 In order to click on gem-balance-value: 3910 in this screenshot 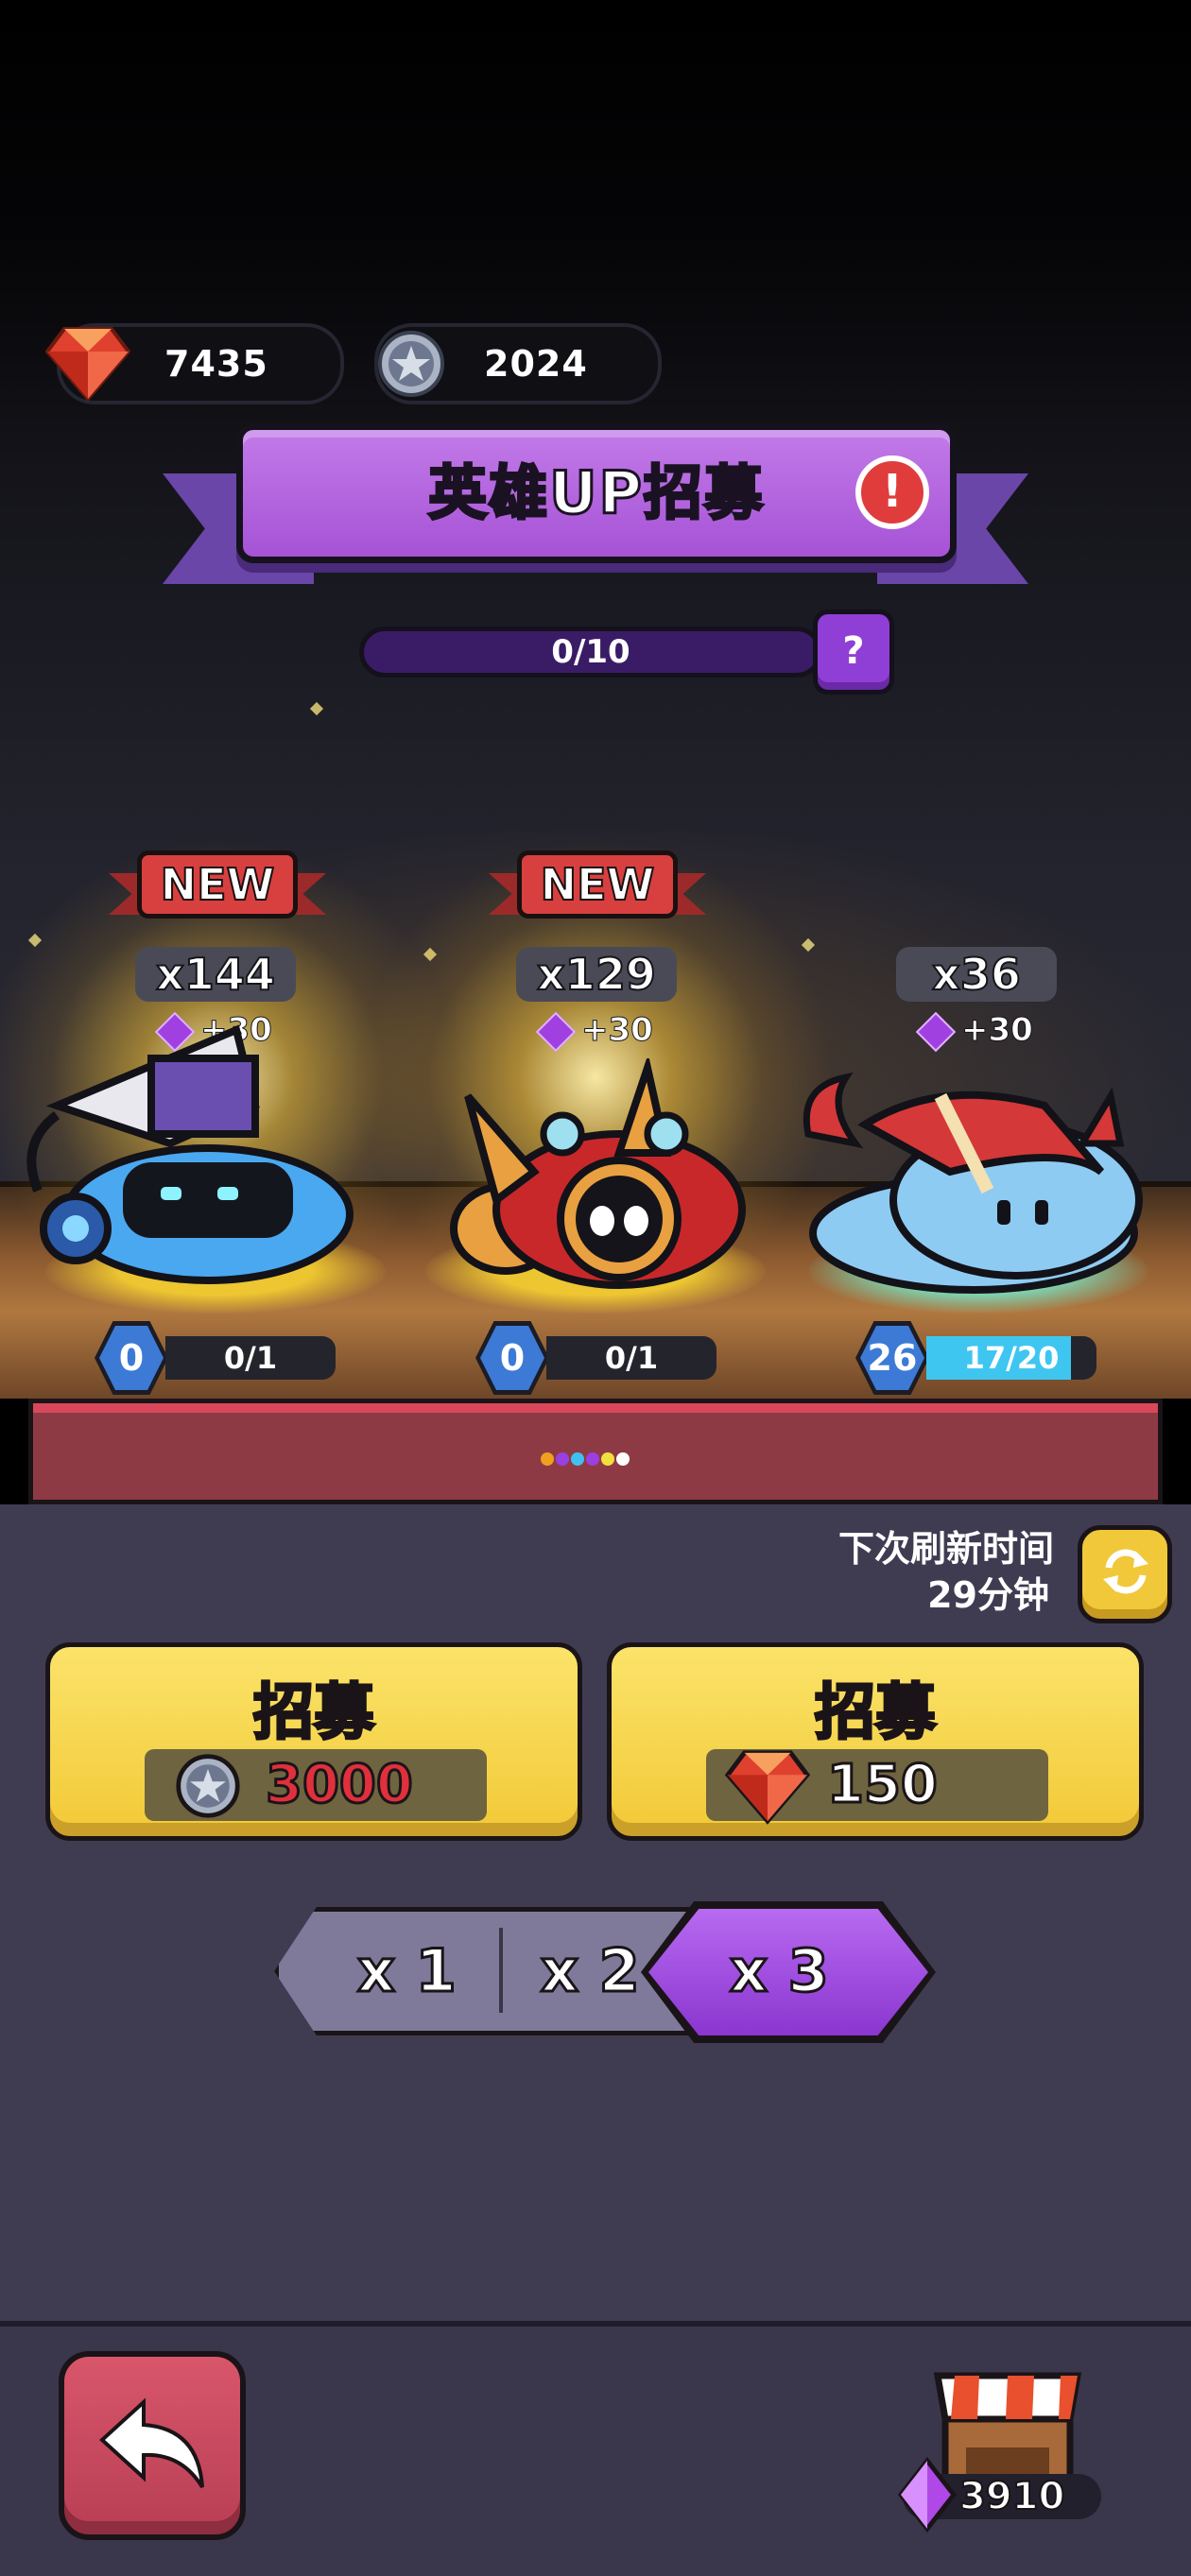, I will do `click(1011, 2496)`.